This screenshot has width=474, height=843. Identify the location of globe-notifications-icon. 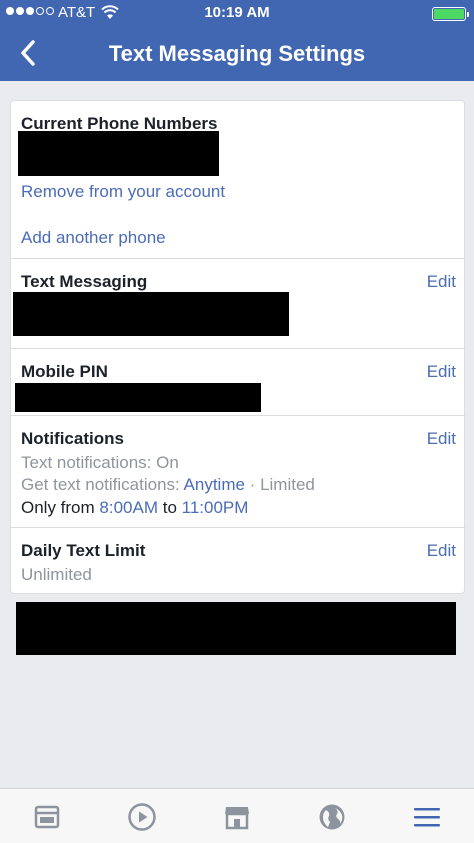
(332, 816).